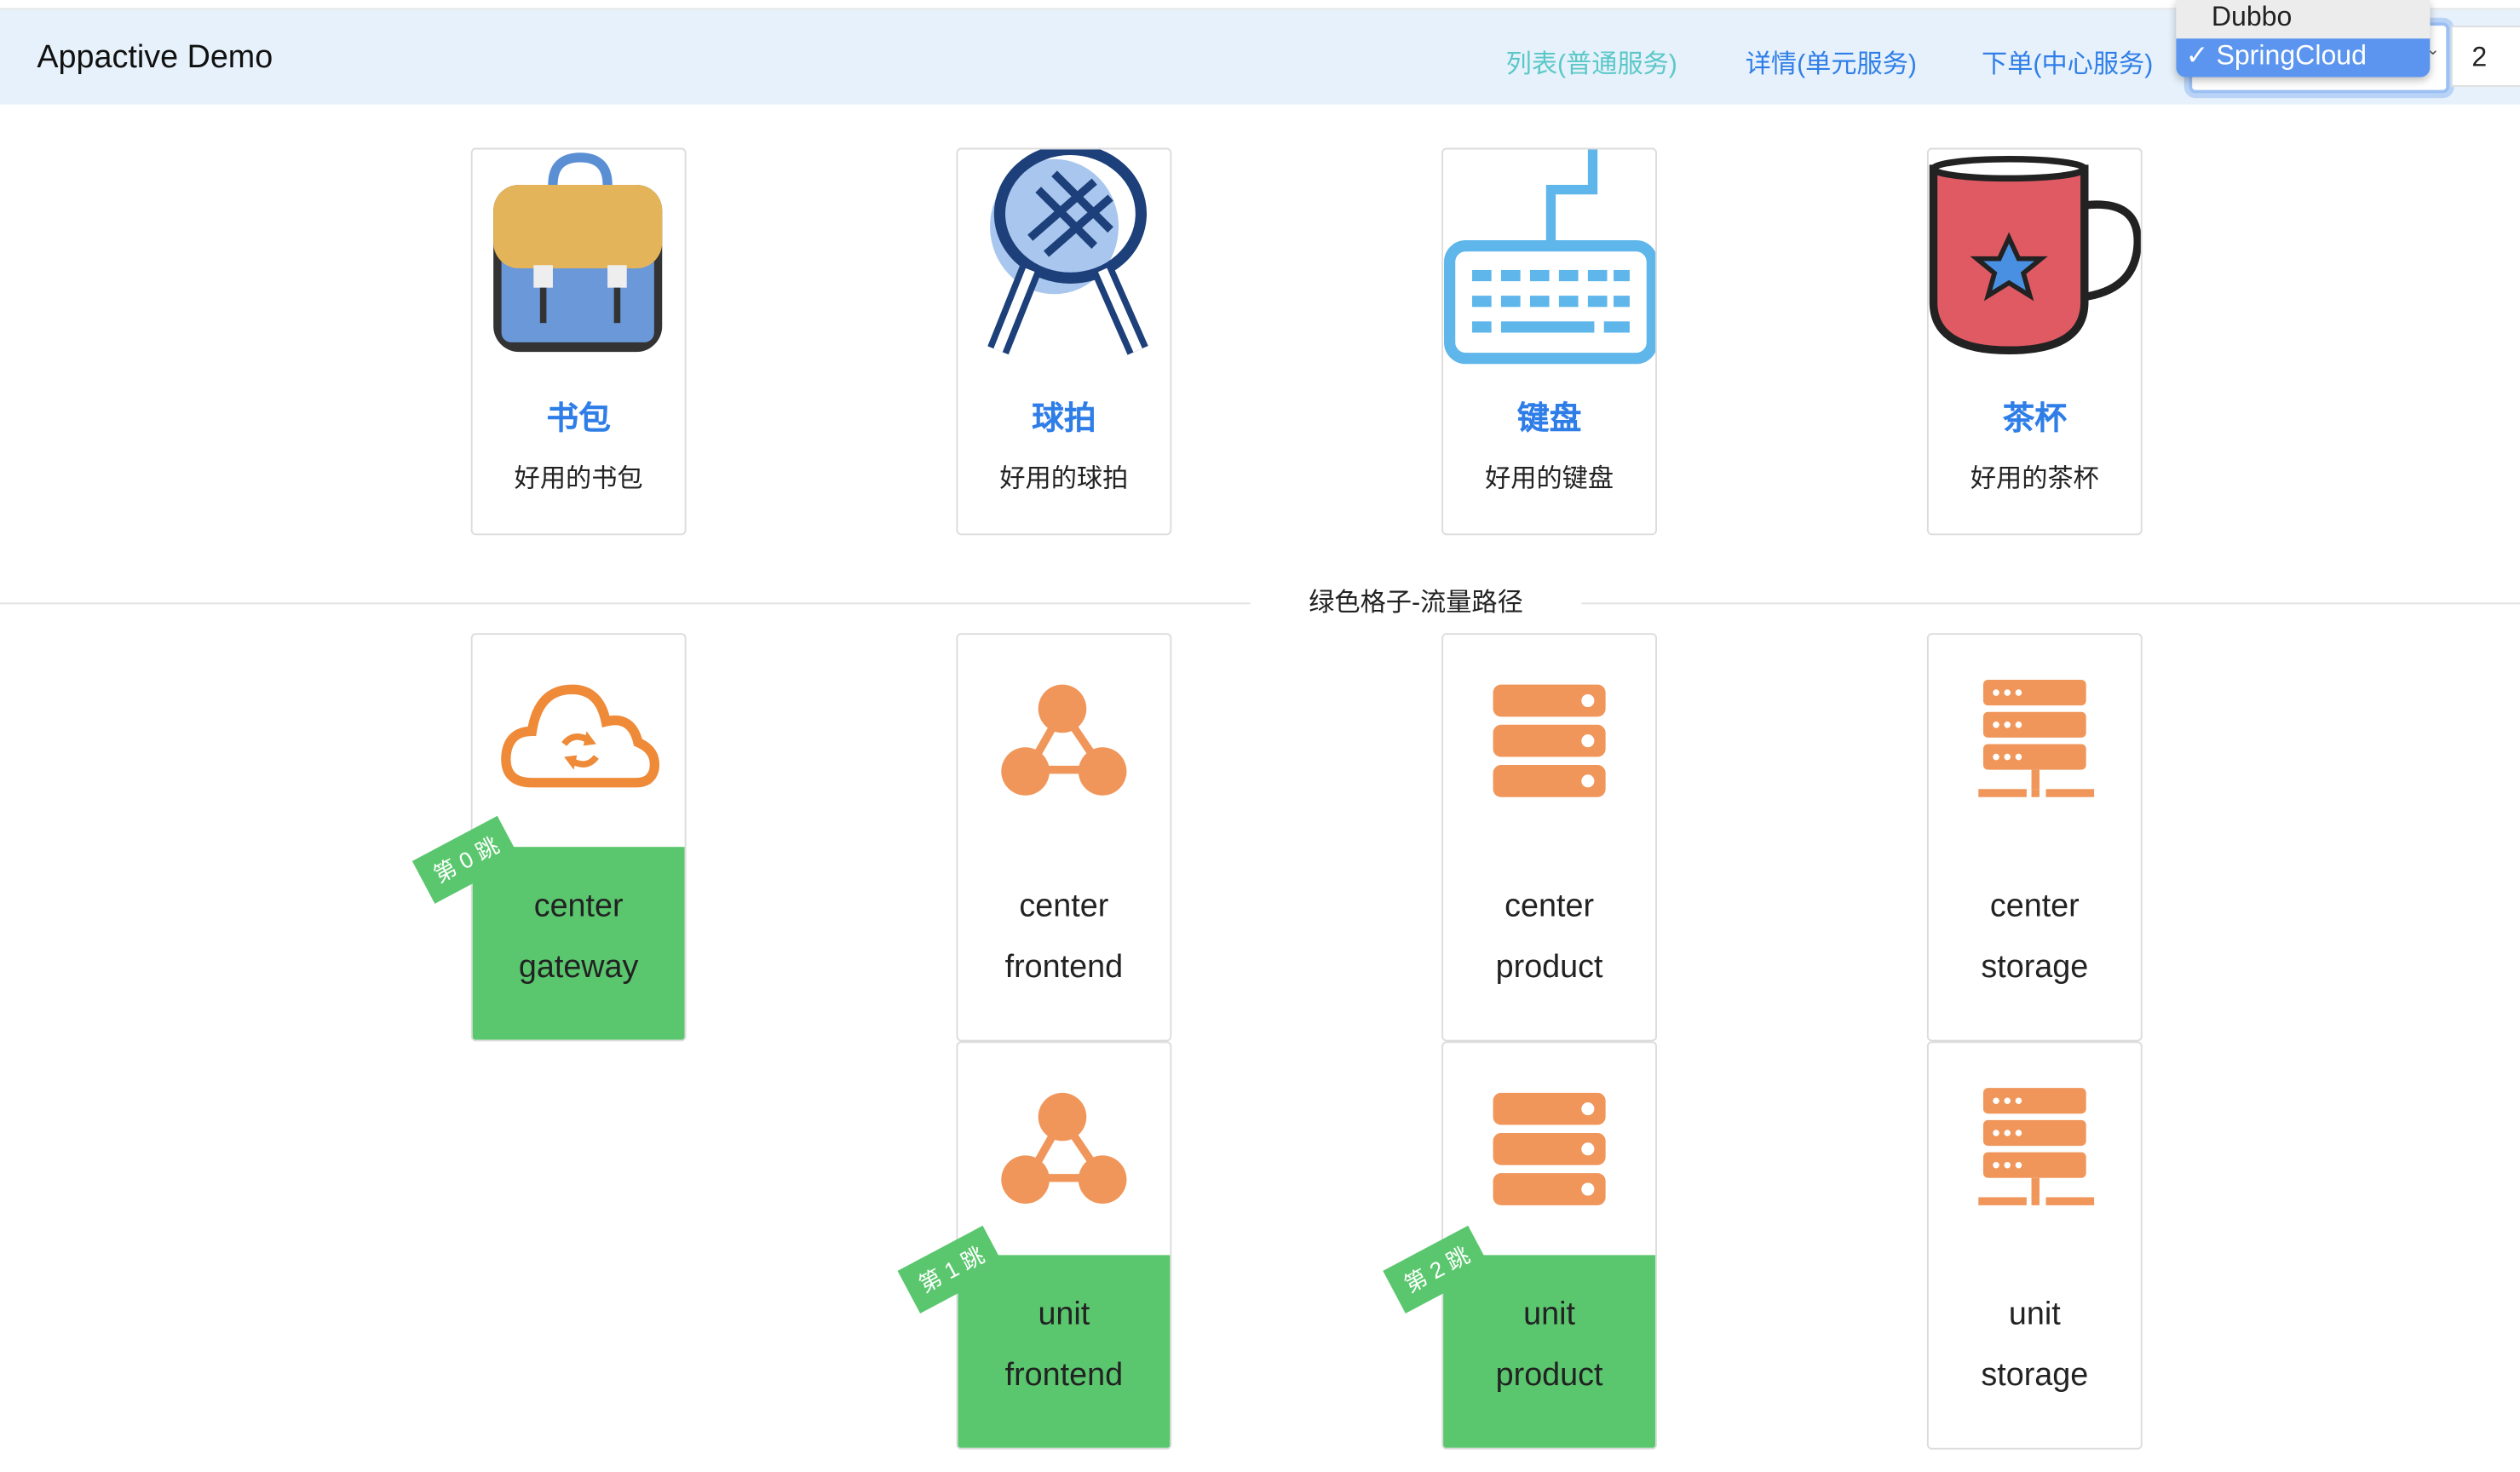 This screenshot has height=1472, width=2520. I want to click on product-title: 球拍, so click(1064, 420).